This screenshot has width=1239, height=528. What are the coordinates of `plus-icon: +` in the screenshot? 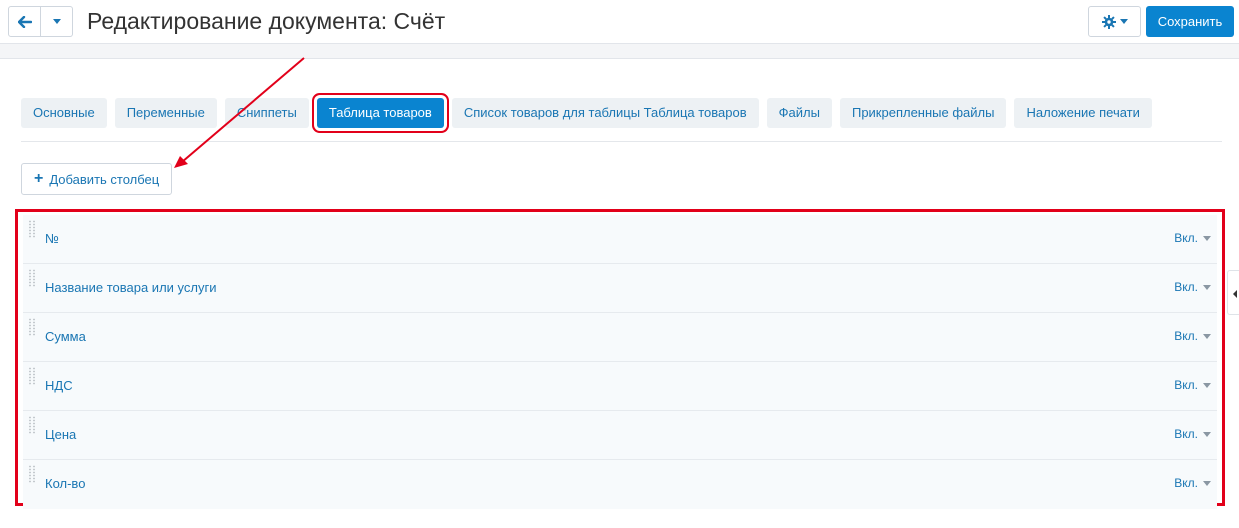 It's located at (39, 178).